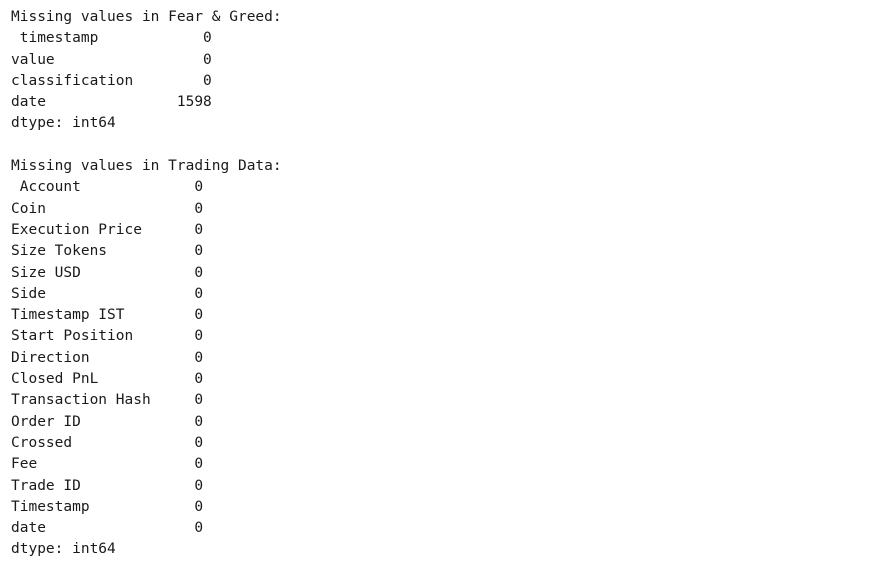 Image resolution: width=892 pixels, height=565 pixels. Describe the element at coordinates (107, 442) in the screenshot. I see `output-line: Crossed 0` at that location.